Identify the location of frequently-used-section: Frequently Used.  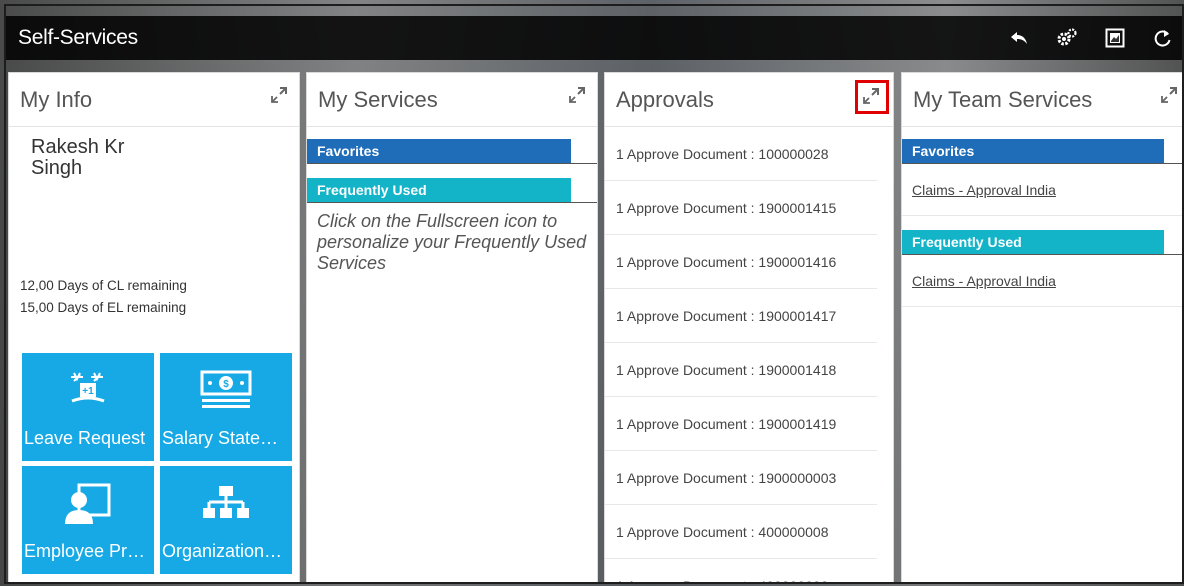
(452, 190).